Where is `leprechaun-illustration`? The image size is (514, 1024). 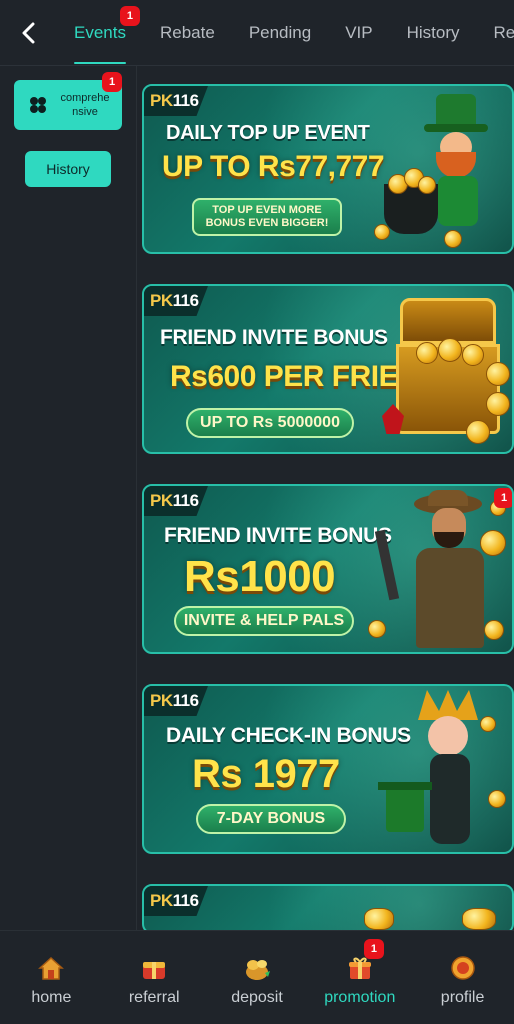 leprechaun-illustration is located at coordinates (443, 173).